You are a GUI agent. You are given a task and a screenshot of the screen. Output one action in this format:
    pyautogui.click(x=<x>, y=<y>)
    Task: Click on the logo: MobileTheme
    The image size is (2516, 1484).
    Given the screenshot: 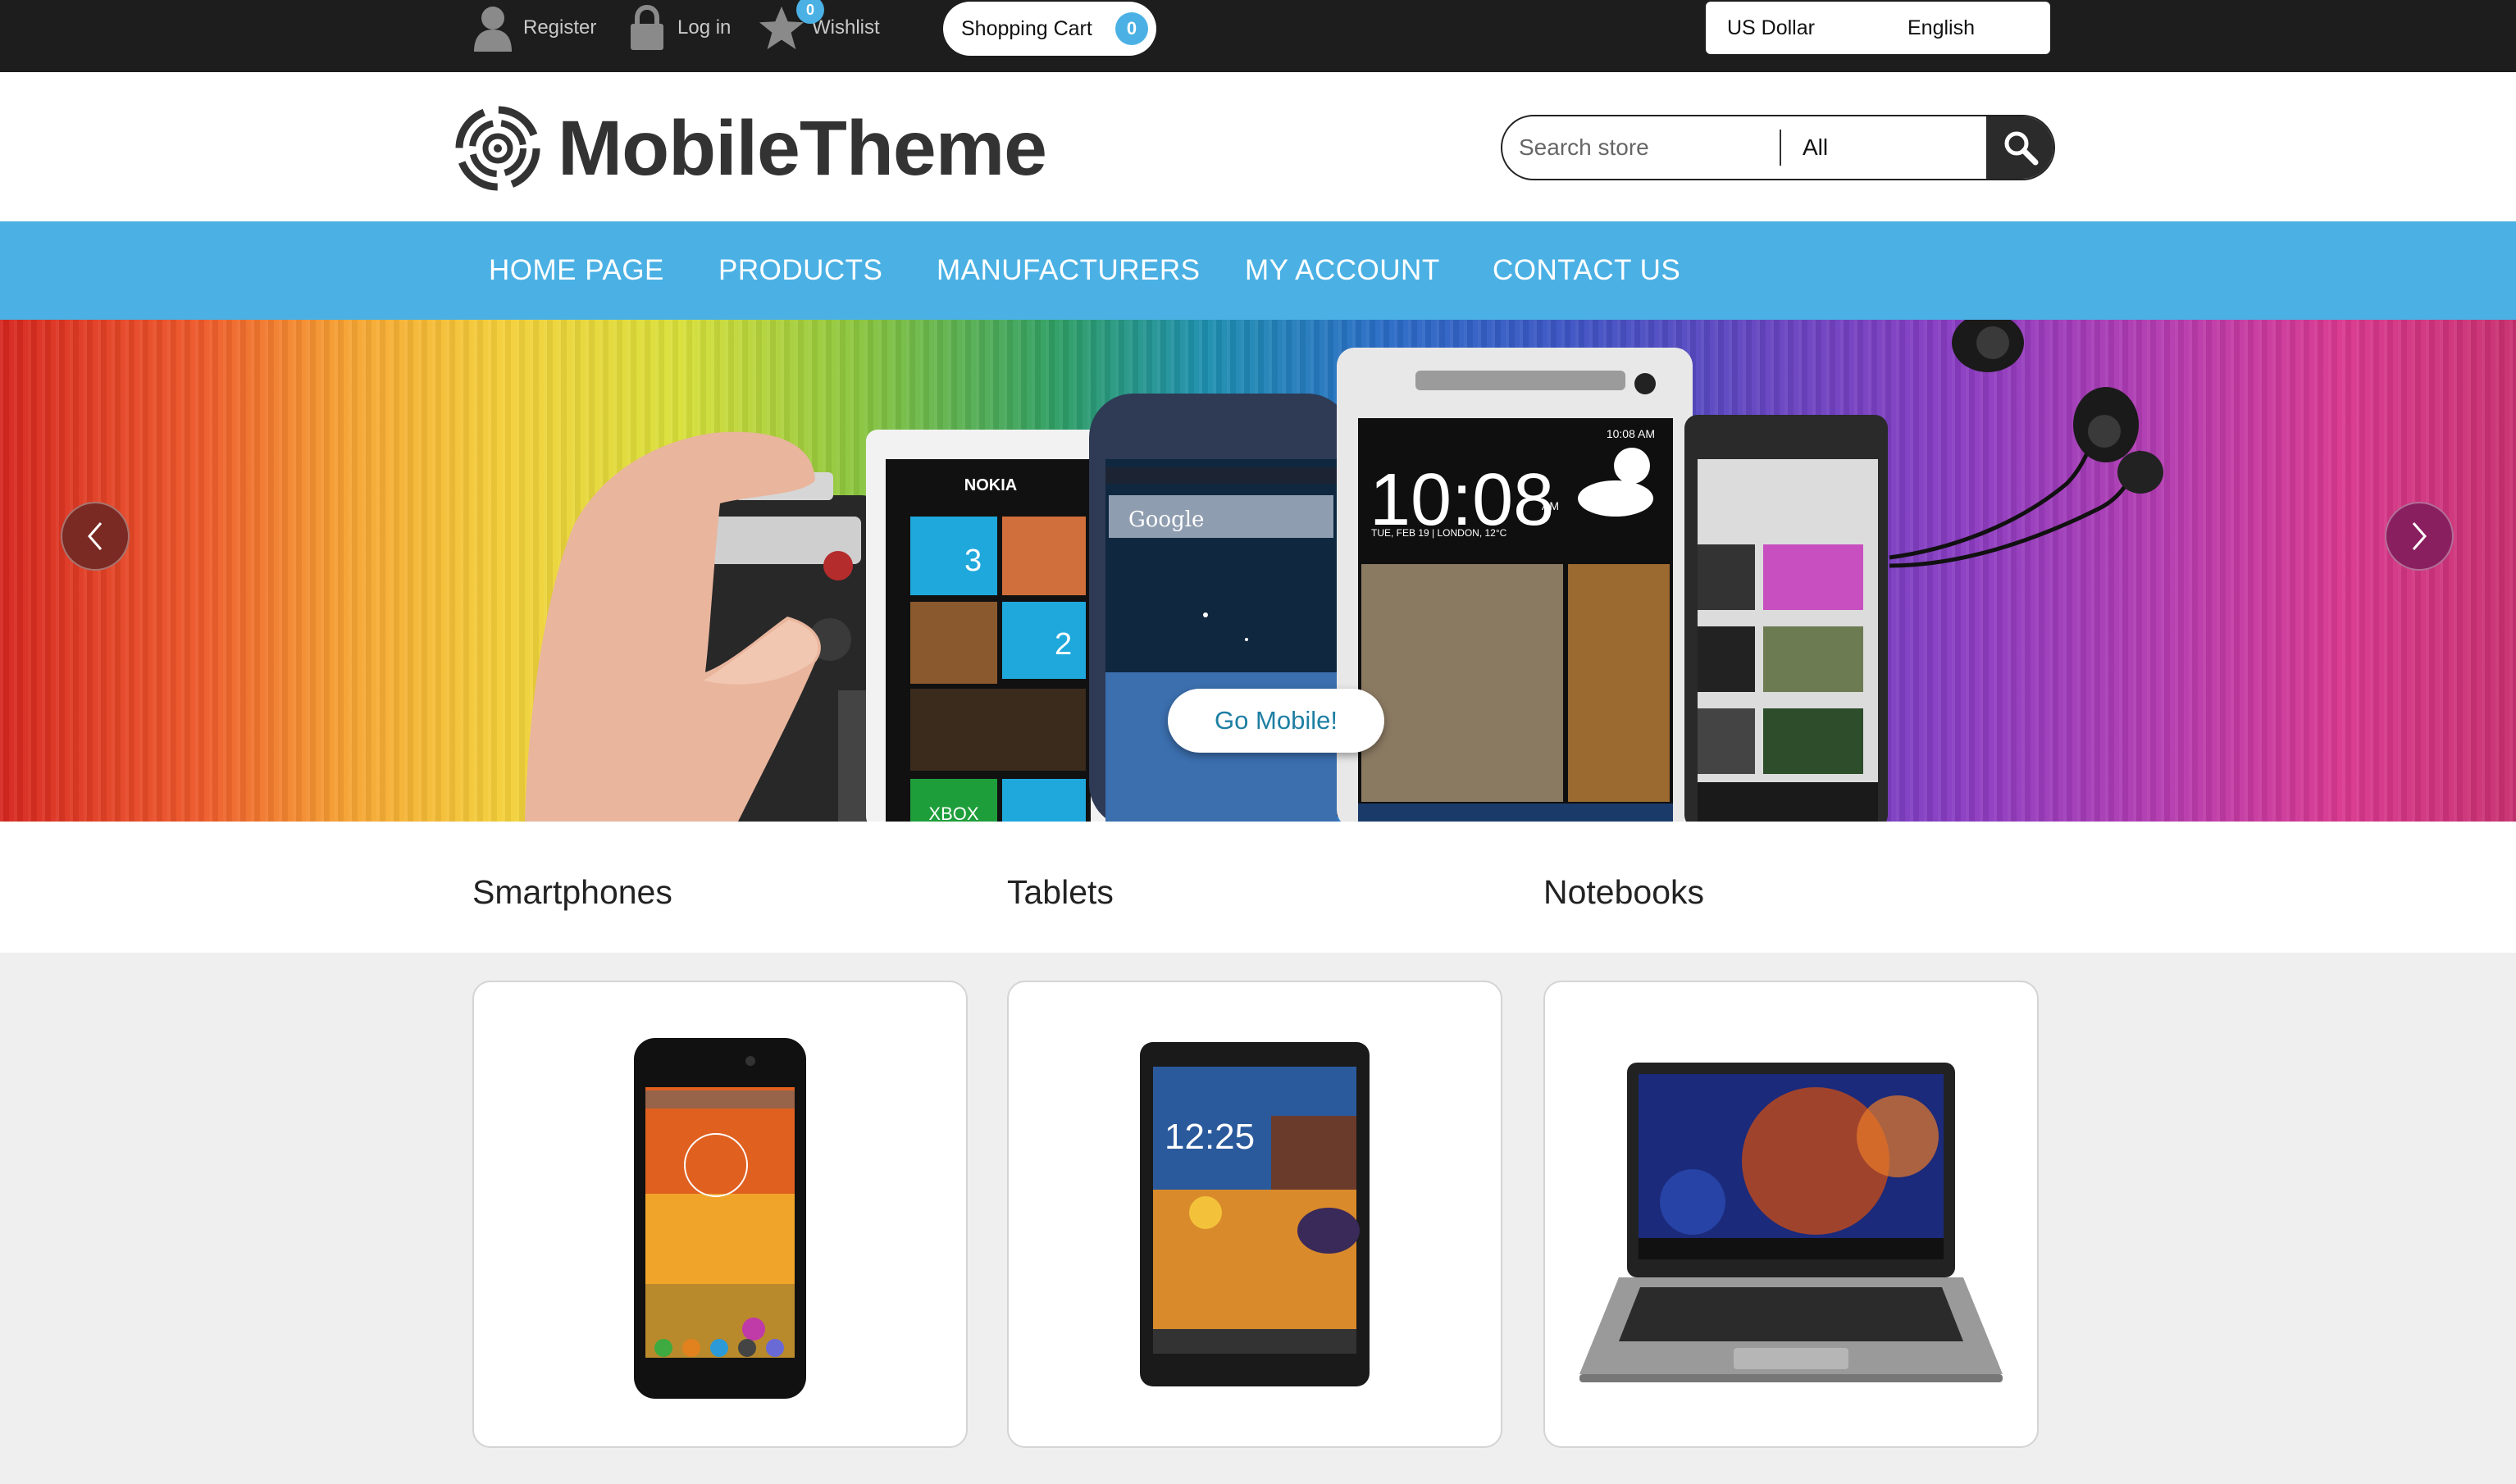 What is the action you would take?
    pyautogui.click(x=750, y=148)
    